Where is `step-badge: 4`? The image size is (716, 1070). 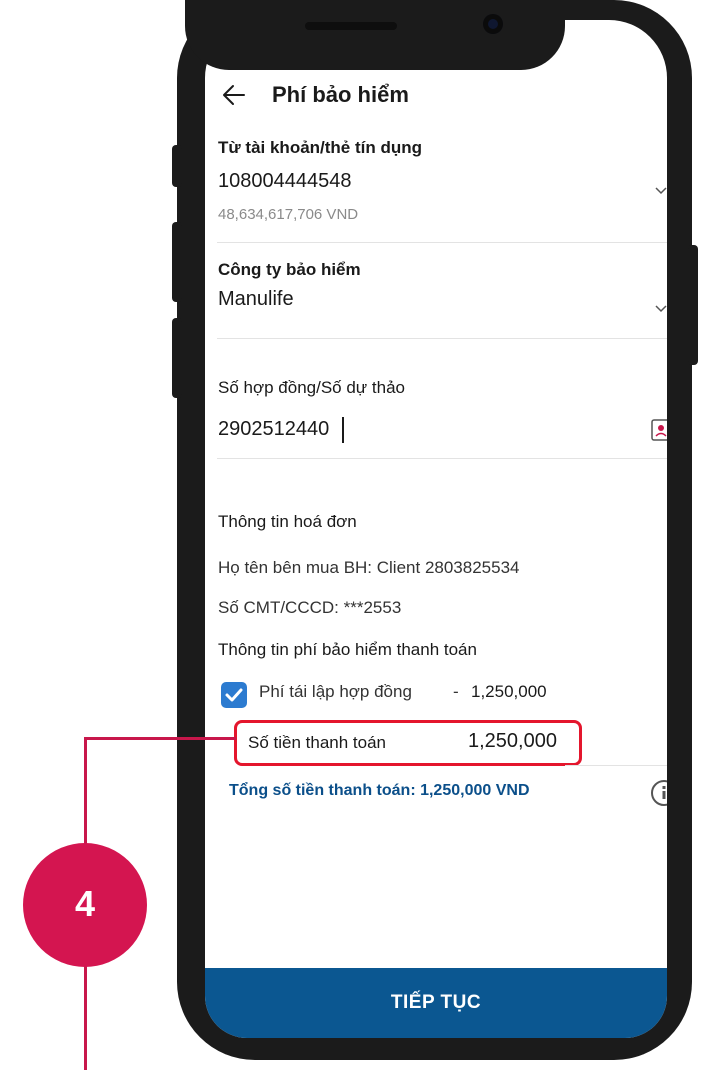
step-badge: 4 is located at coordinates (85, 905).